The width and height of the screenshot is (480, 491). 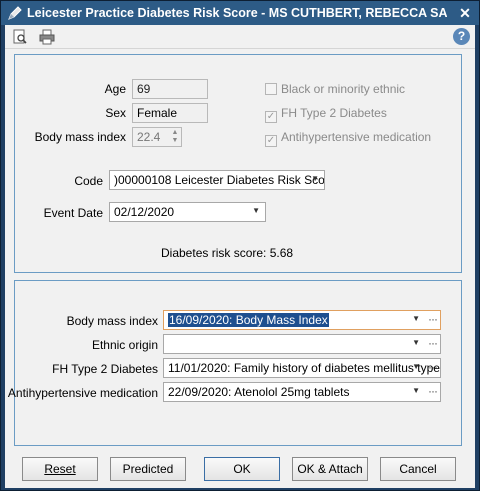 What do you see at coordinates (302, 344) in the screenshot?
I see `ethnic-origin-dropdown: ▼ ···` at bounding box center [302, 344].